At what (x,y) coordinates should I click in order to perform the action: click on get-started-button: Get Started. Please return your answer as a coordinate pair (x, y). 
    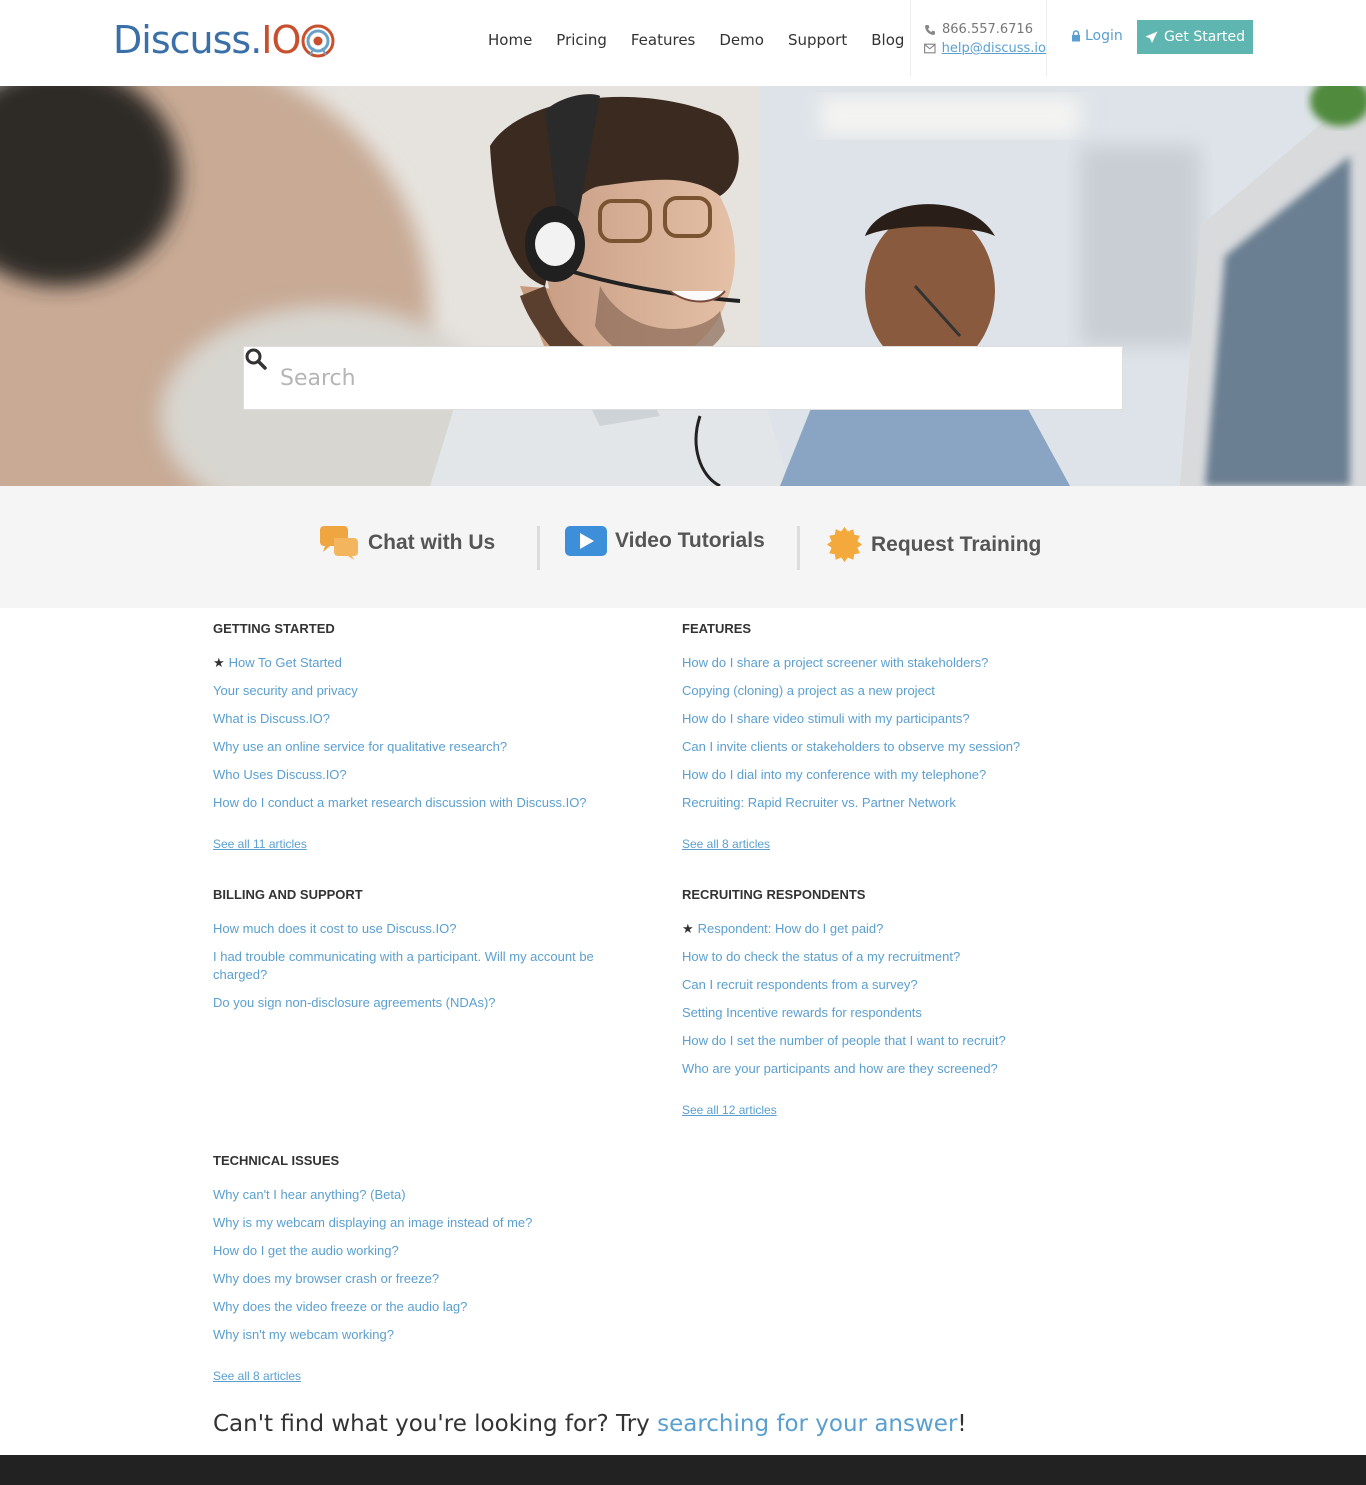
    Looking at the image, I should click on (1195, 37).